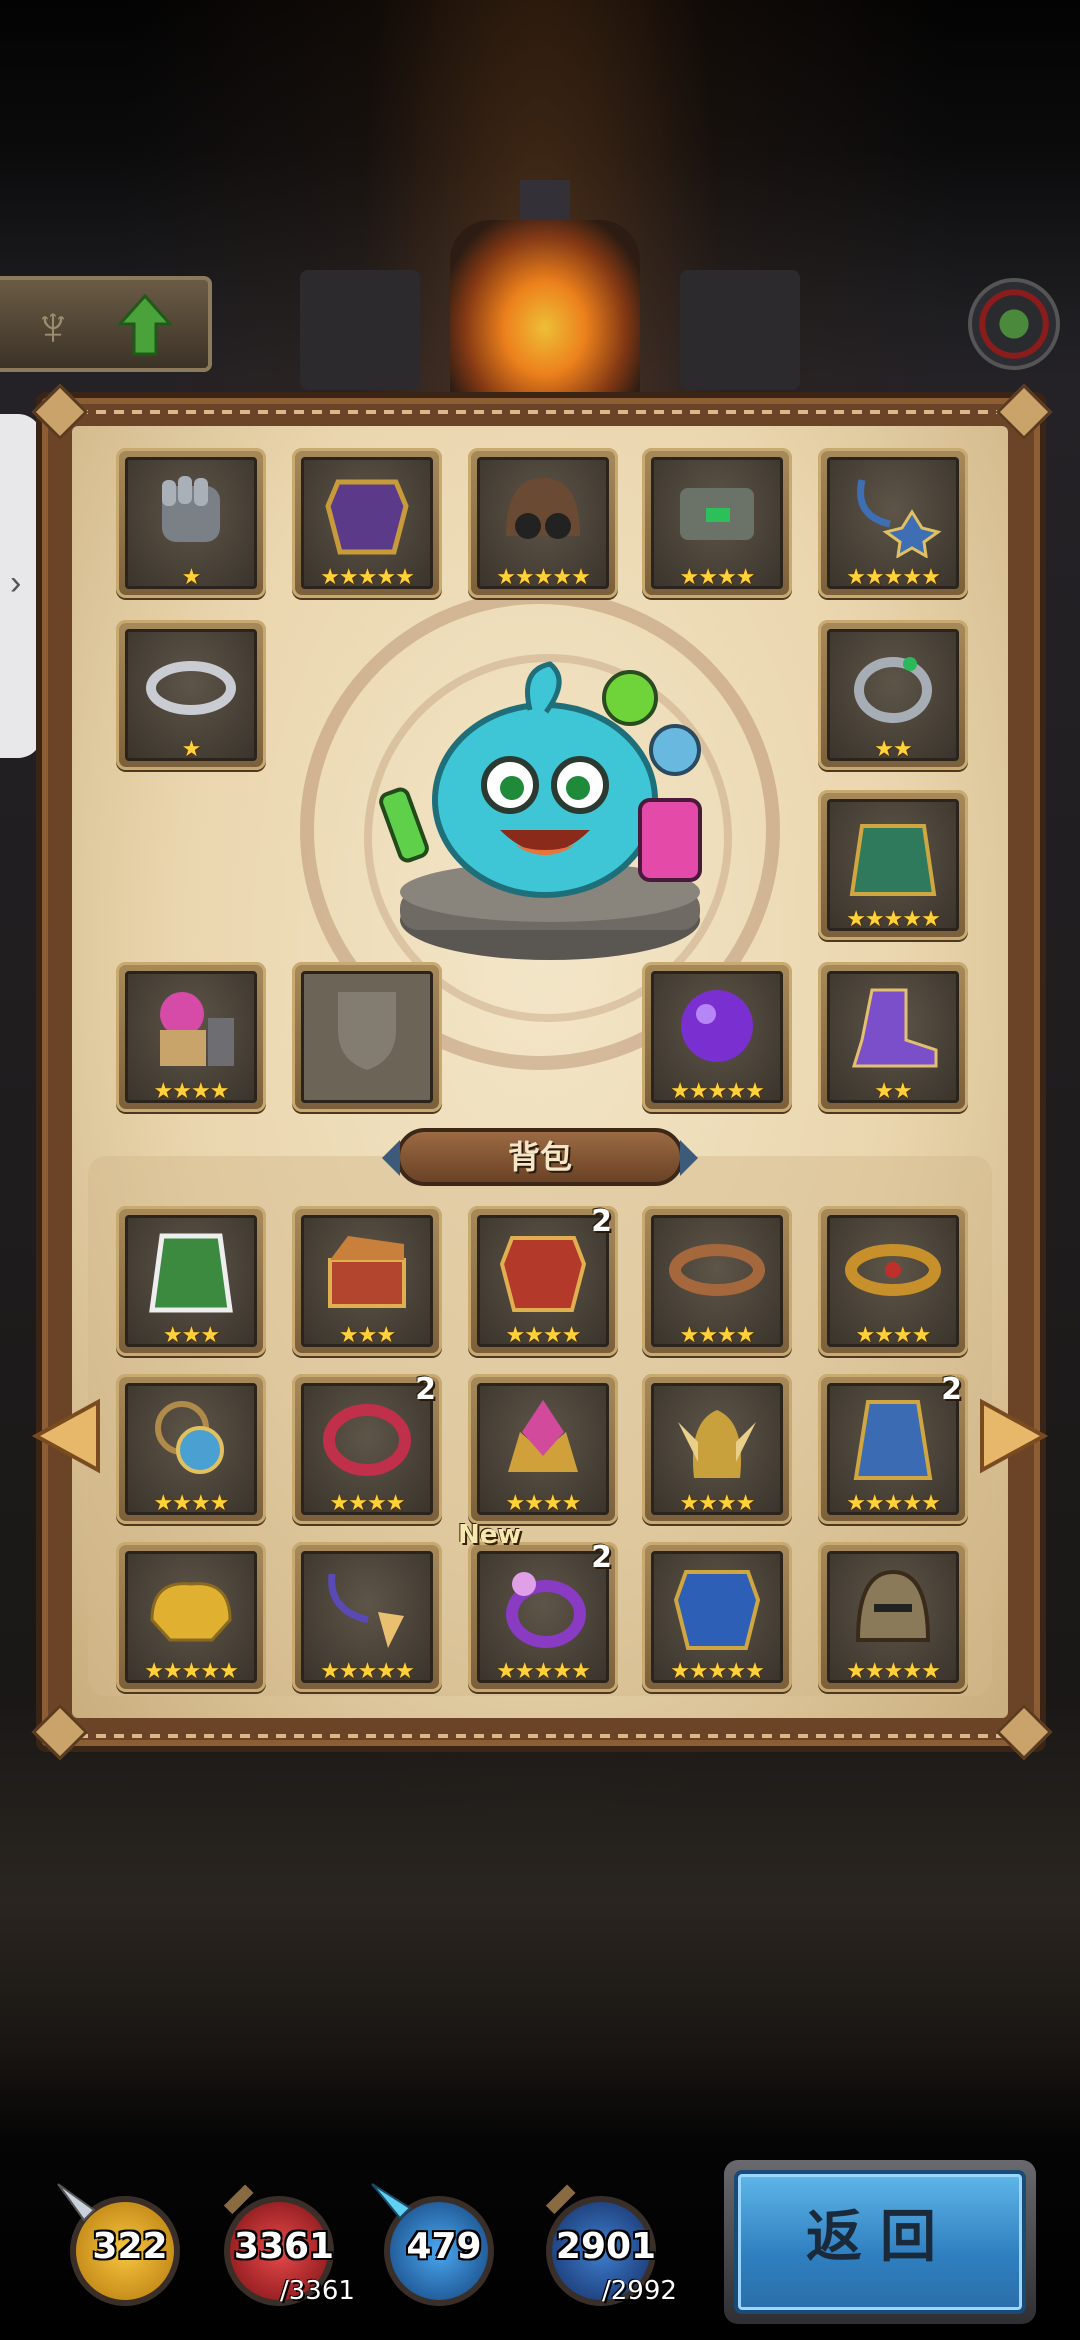  What do you see at coordinates (191, 1273) in the screenshot?
I see `green-cloak-icon` at bounding box center [191, 1273].